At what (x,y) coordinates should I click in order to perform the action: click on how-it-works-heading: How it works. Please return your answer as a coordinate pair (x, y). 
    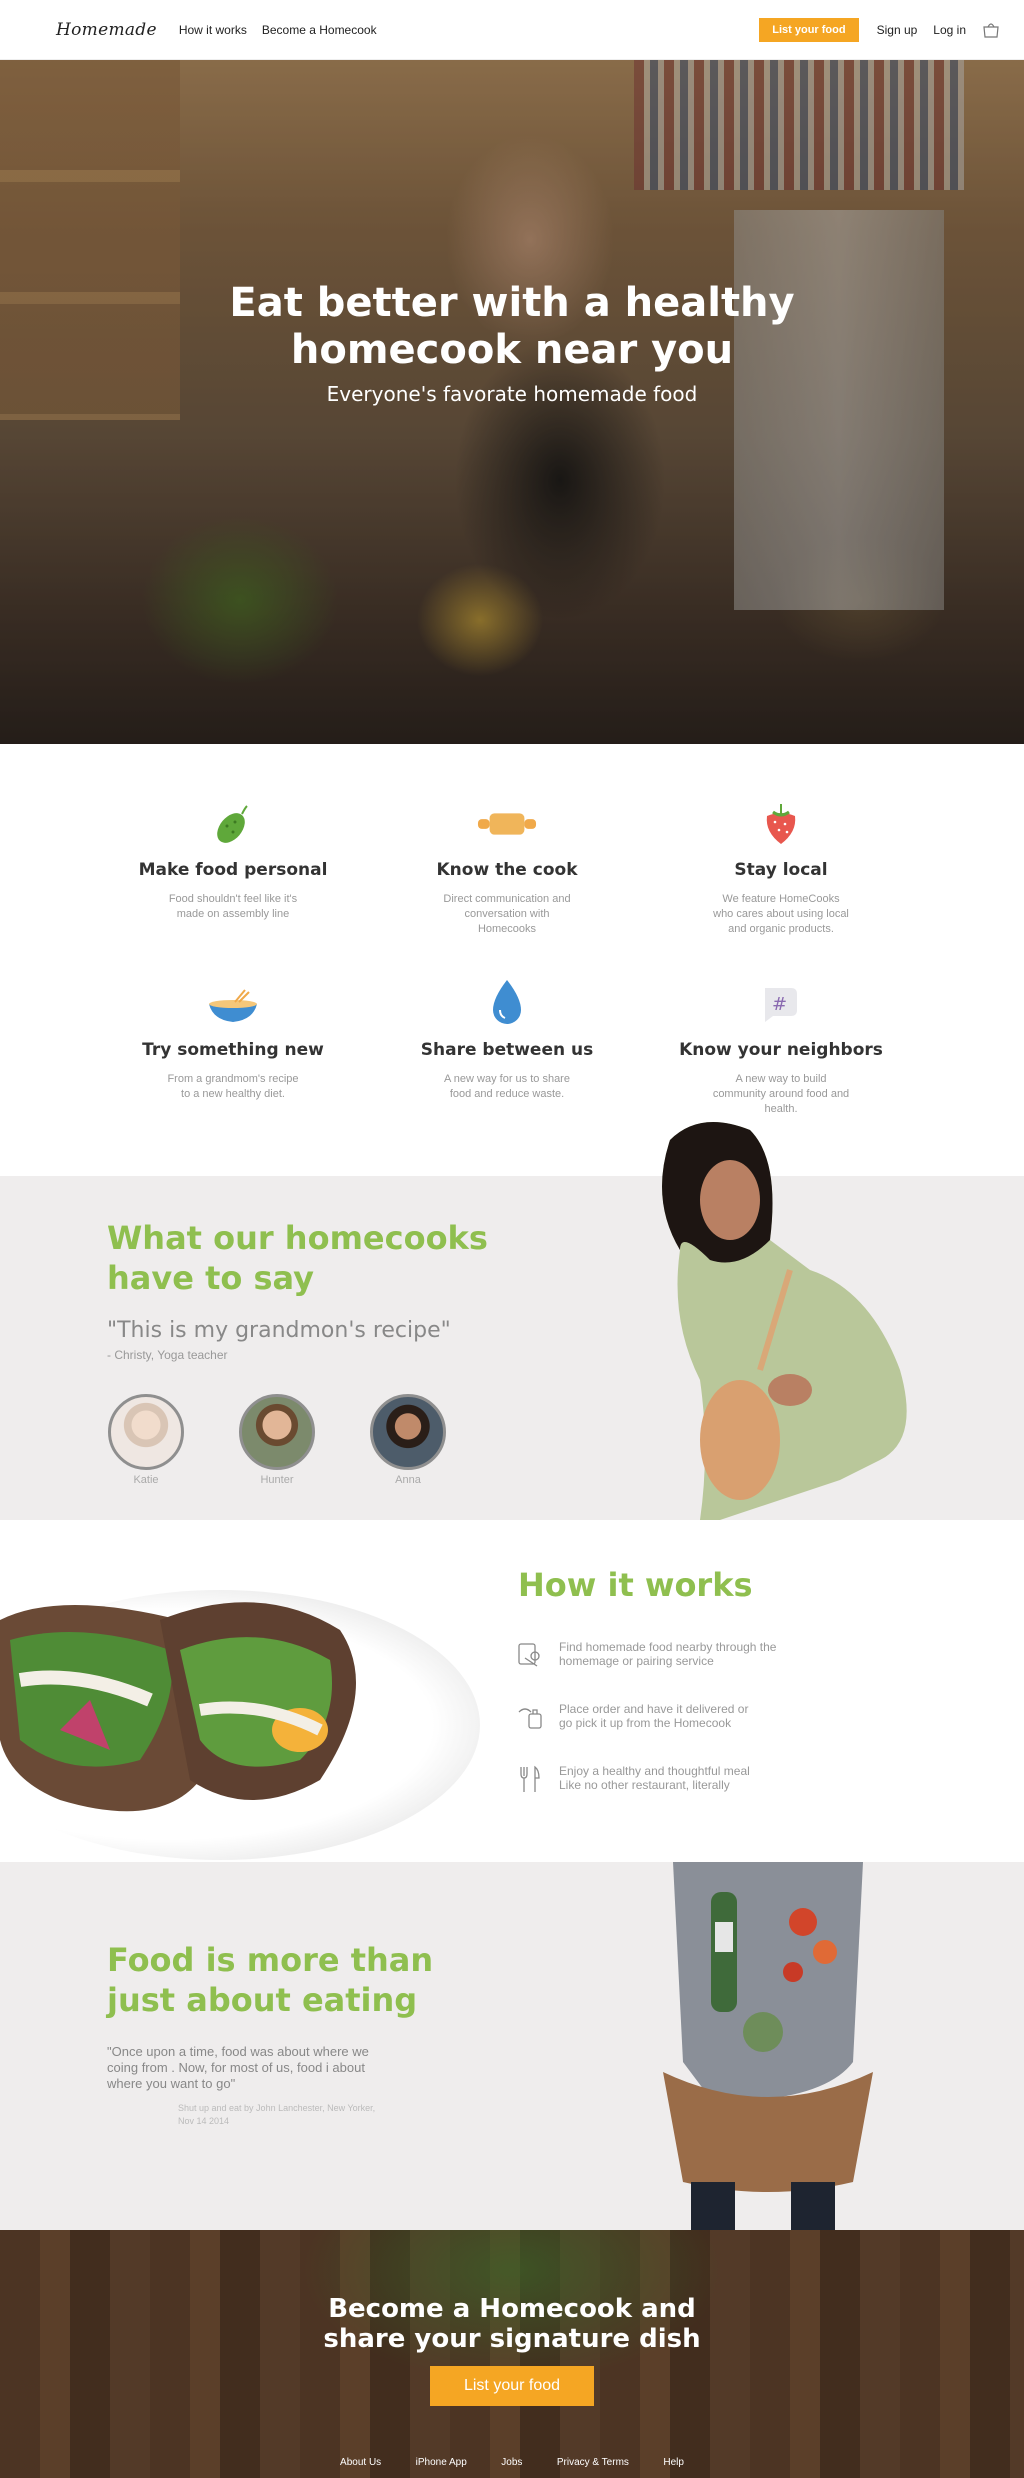
    Looking at the image, I should click on (635, 1585).